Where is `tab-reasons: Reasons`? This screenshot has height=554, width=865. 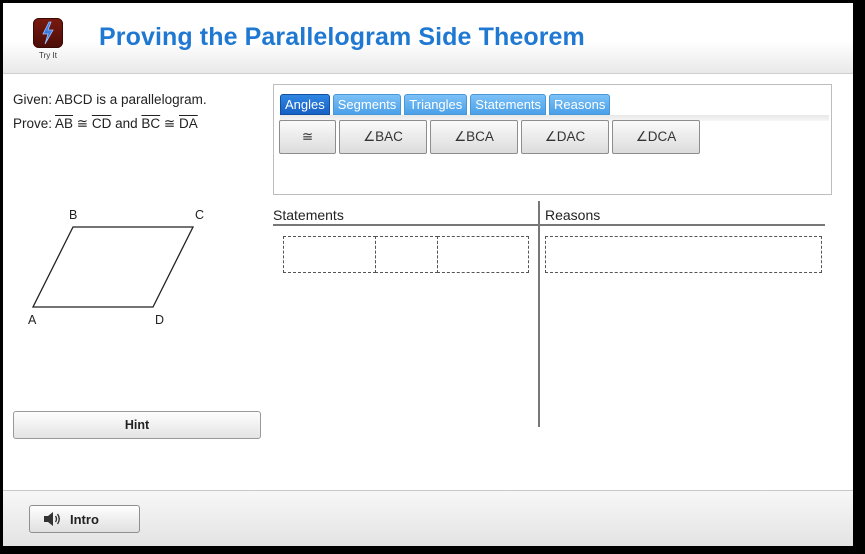 tab-reasons: Reasons is located at coordinates (580, 104).